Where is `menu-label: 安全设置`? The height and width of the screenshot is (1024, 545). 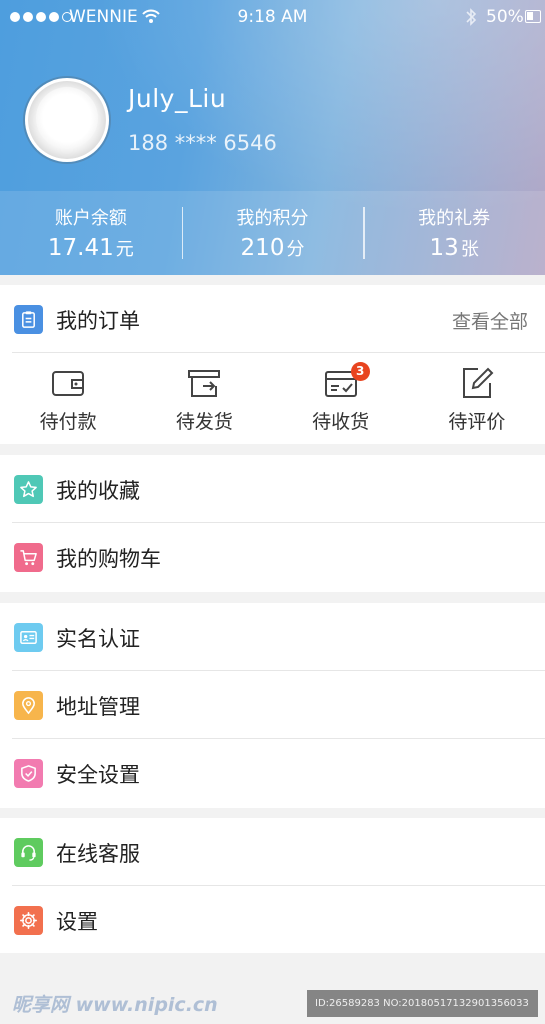
menu-label: 安全设置 is located at coordinates (98, 775).